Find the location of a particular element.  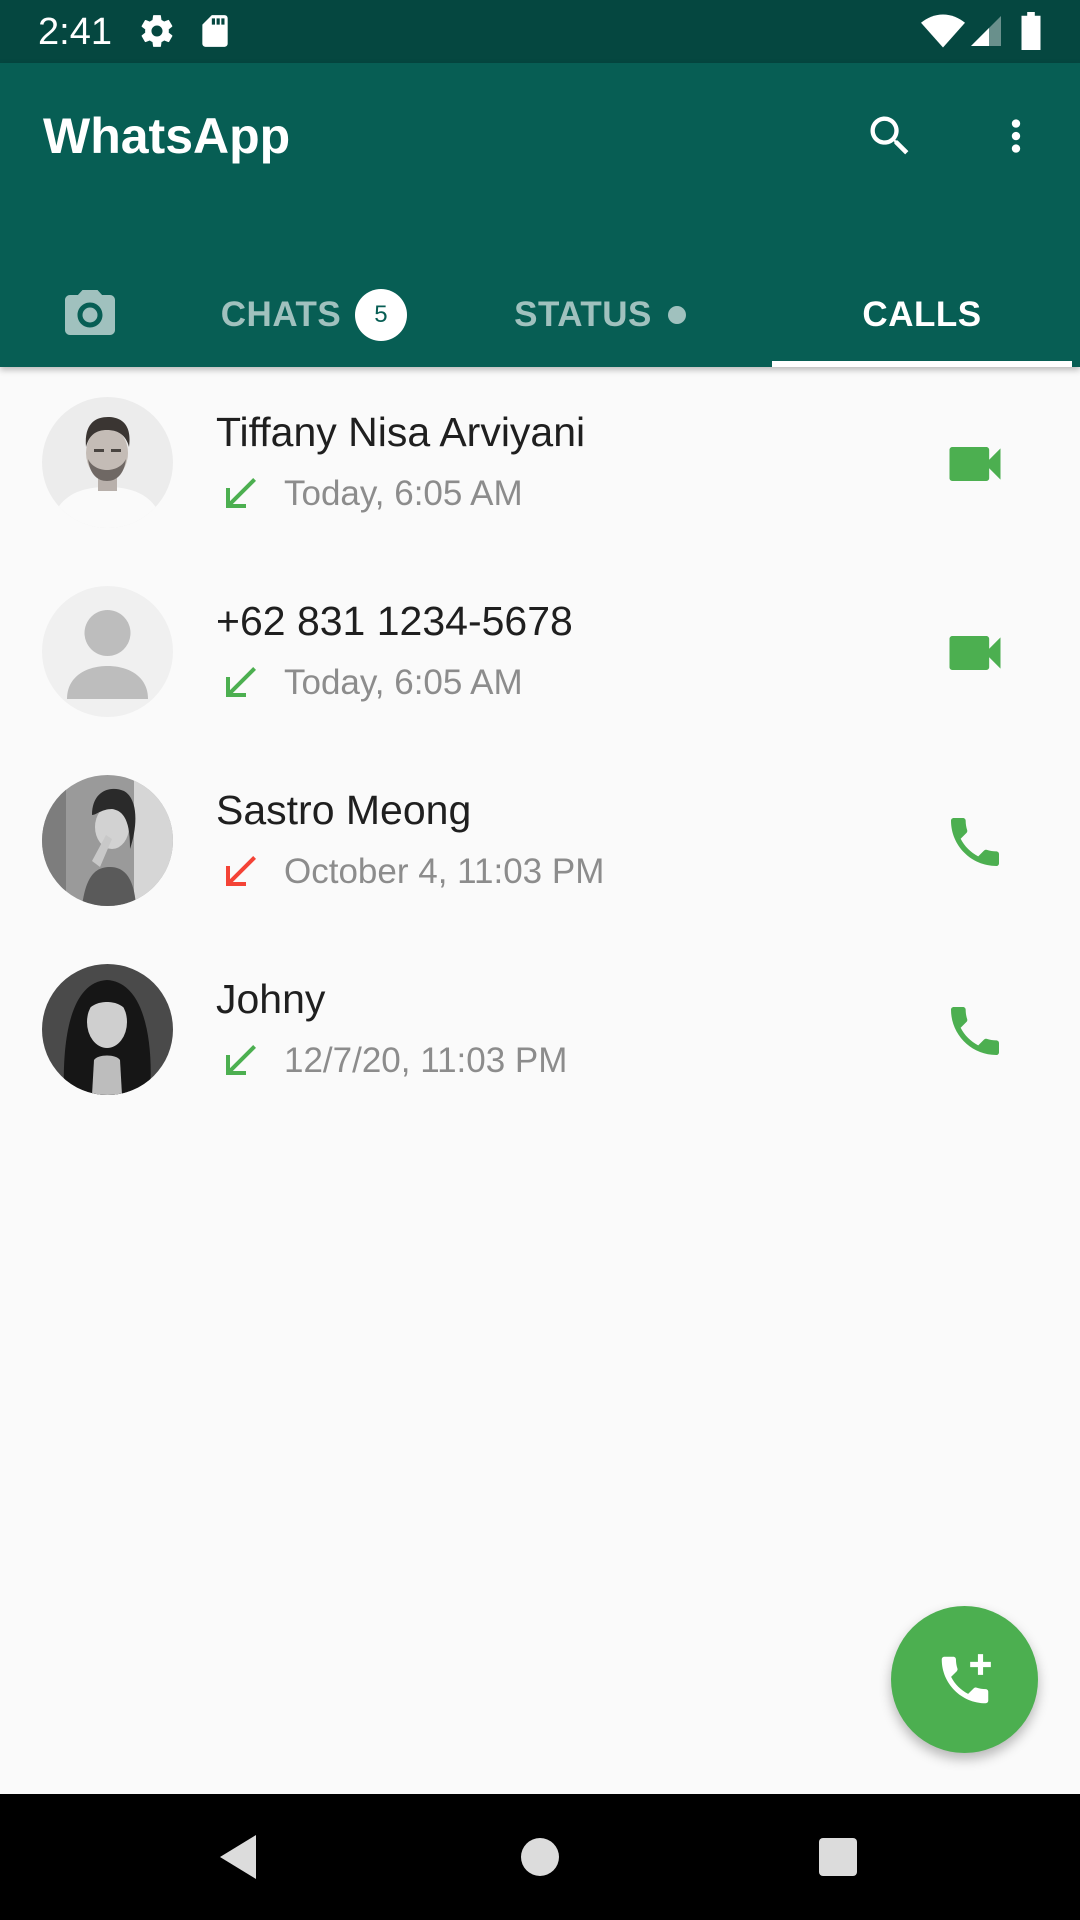

recents-button is located at coordinates (838, 1857).